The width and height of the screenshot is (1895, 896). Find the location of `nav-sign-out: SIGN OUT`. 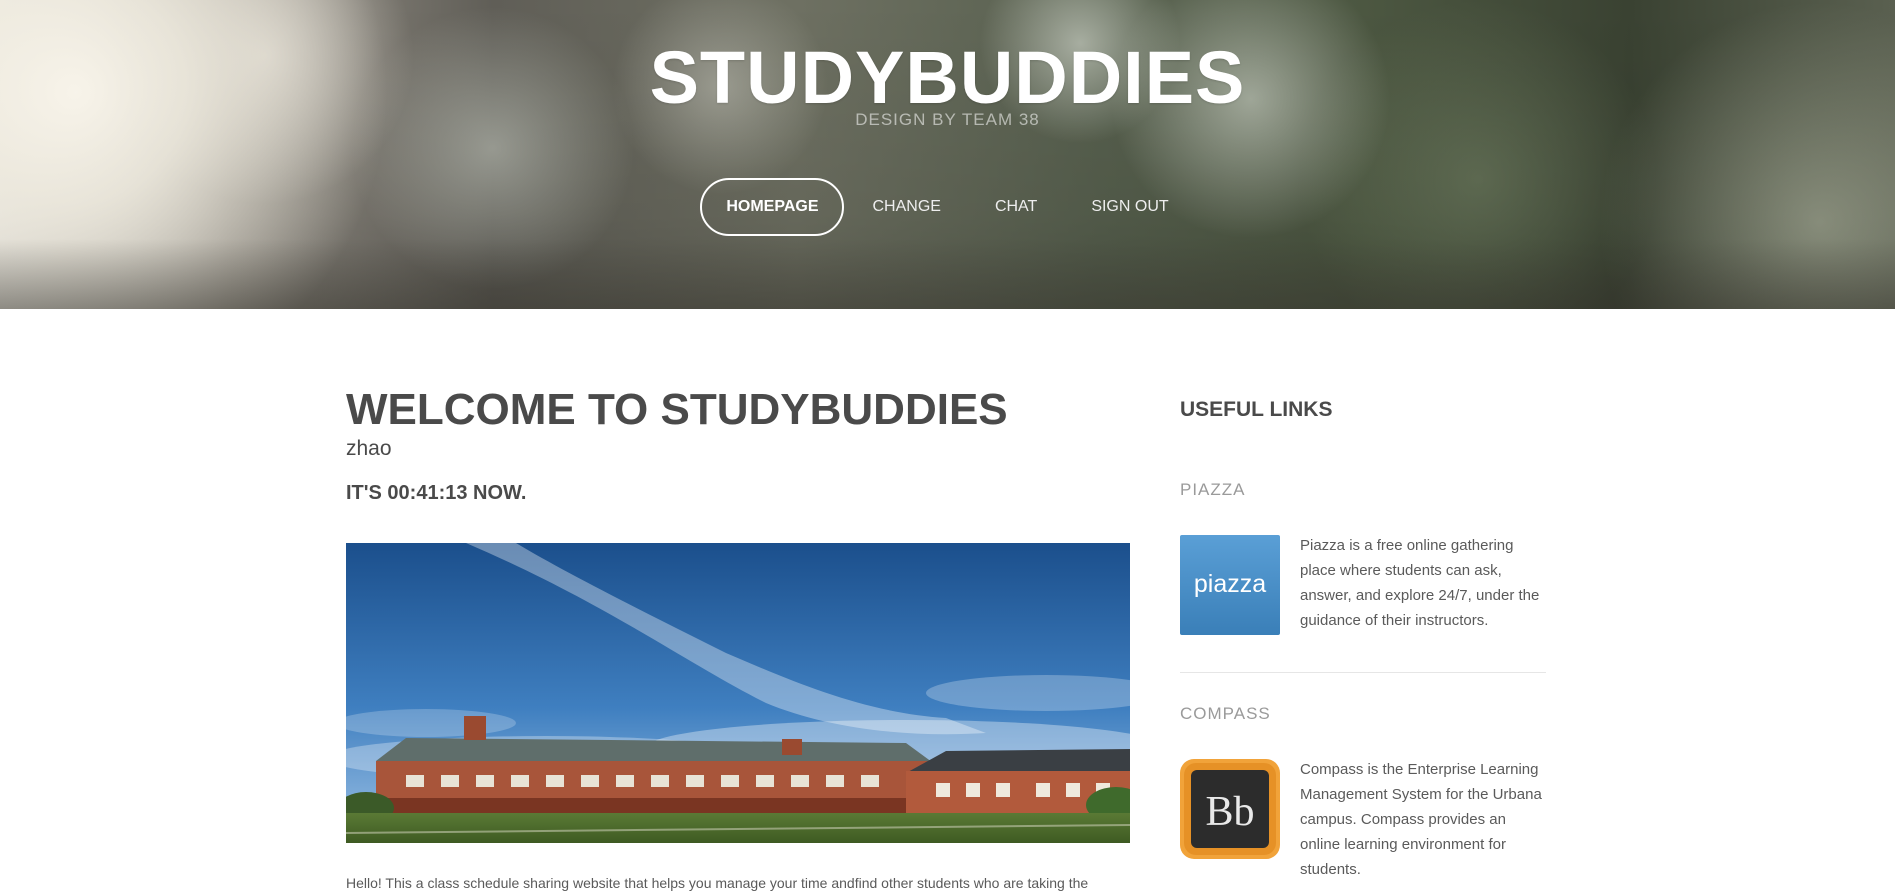

nav-sign-out: SIGN OUT is located at coordinates (1129, 207).